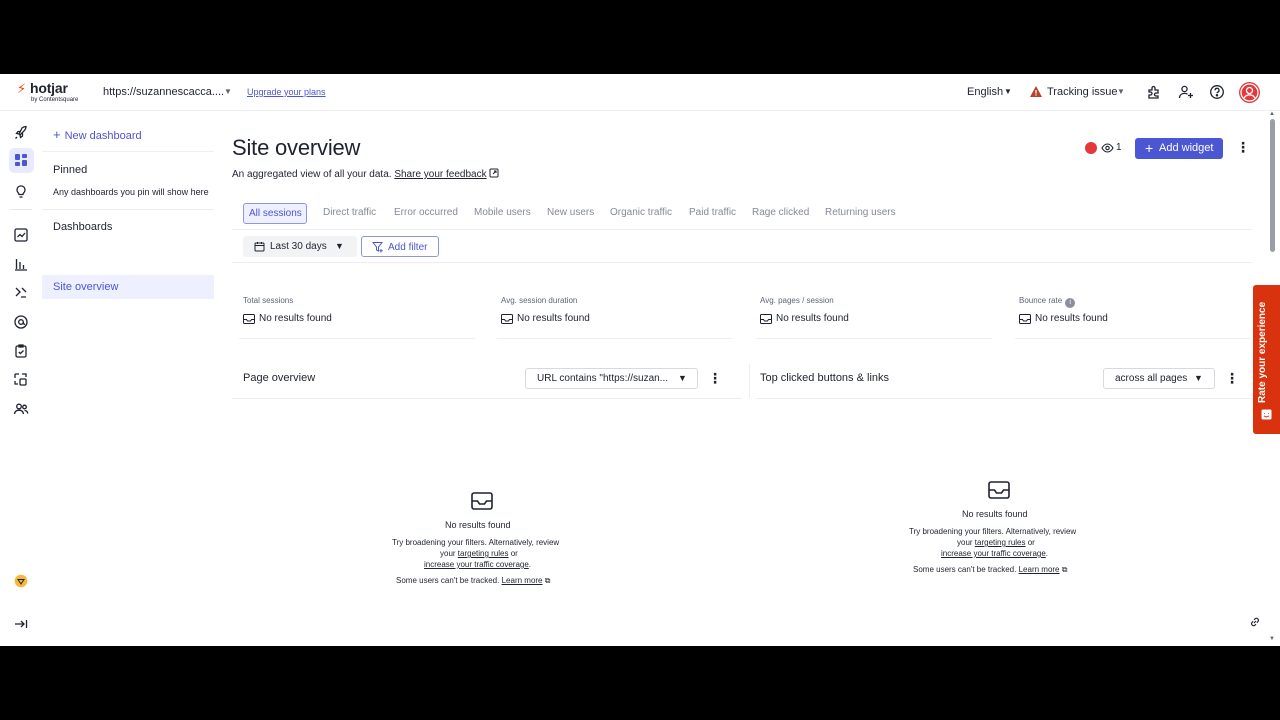 The width and height of the screenshot is (1280, 720). Describe the element at coordinates (448, 580) in the screenshot. I see `empty-text: Some users can't be tracked.` at that location.